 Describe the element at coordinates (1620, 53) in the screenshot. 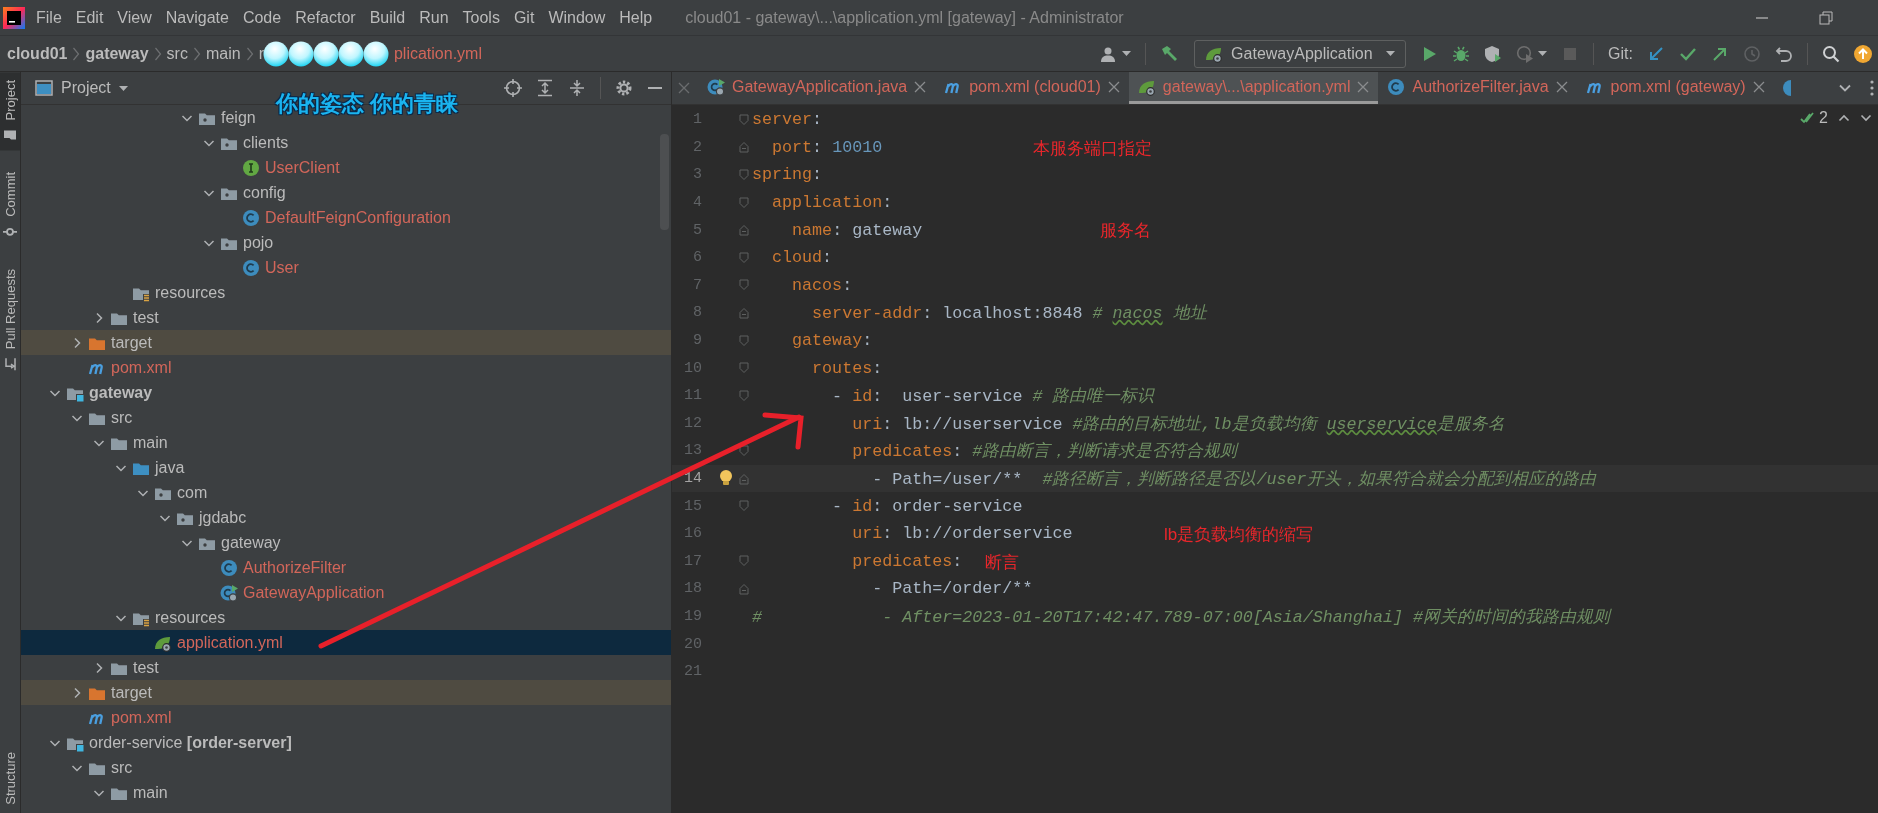

I see `git-label: Git:` at that location.